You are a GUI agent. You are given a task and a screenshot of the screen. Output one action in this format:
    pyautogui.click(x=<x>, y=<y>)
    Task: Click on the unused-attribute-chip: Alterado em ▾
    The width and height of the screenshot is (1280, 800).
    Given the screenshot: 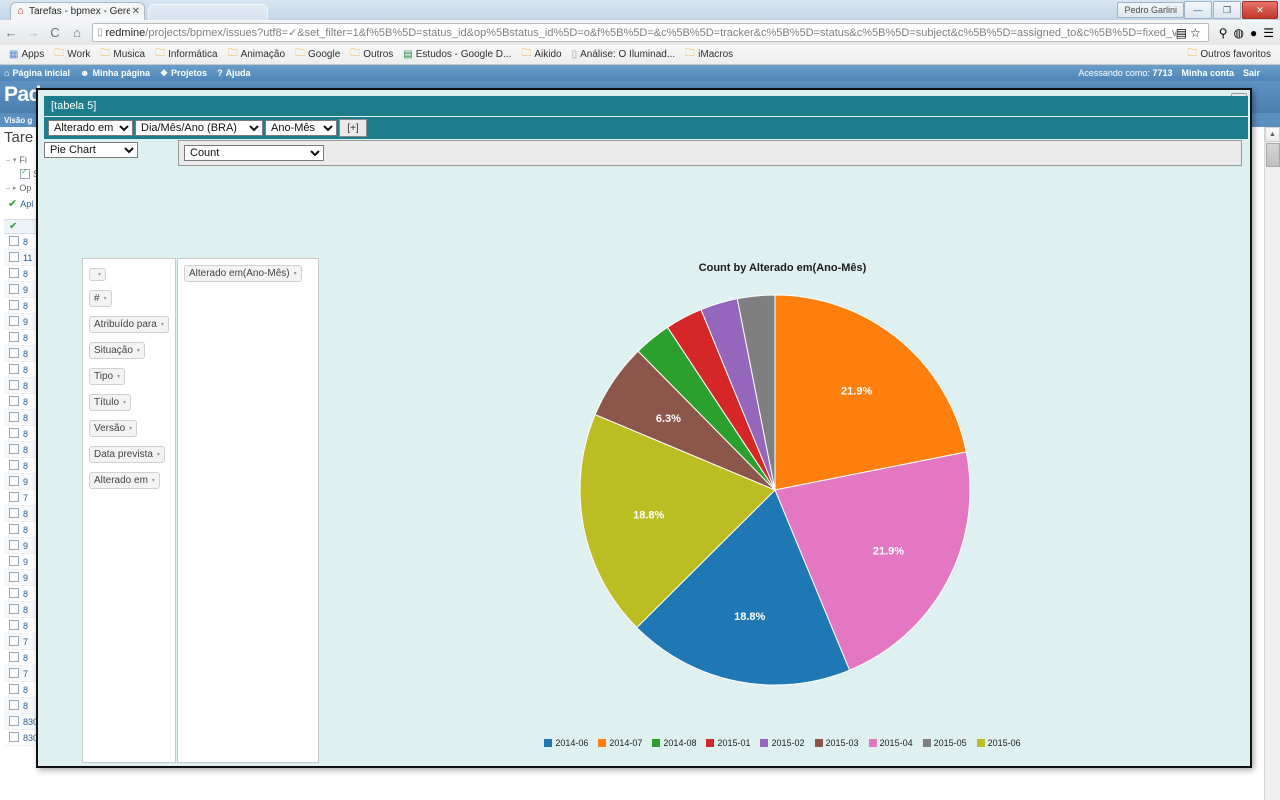 What is the action you would take?
    pyautogui.click(x=124, y=480)
    